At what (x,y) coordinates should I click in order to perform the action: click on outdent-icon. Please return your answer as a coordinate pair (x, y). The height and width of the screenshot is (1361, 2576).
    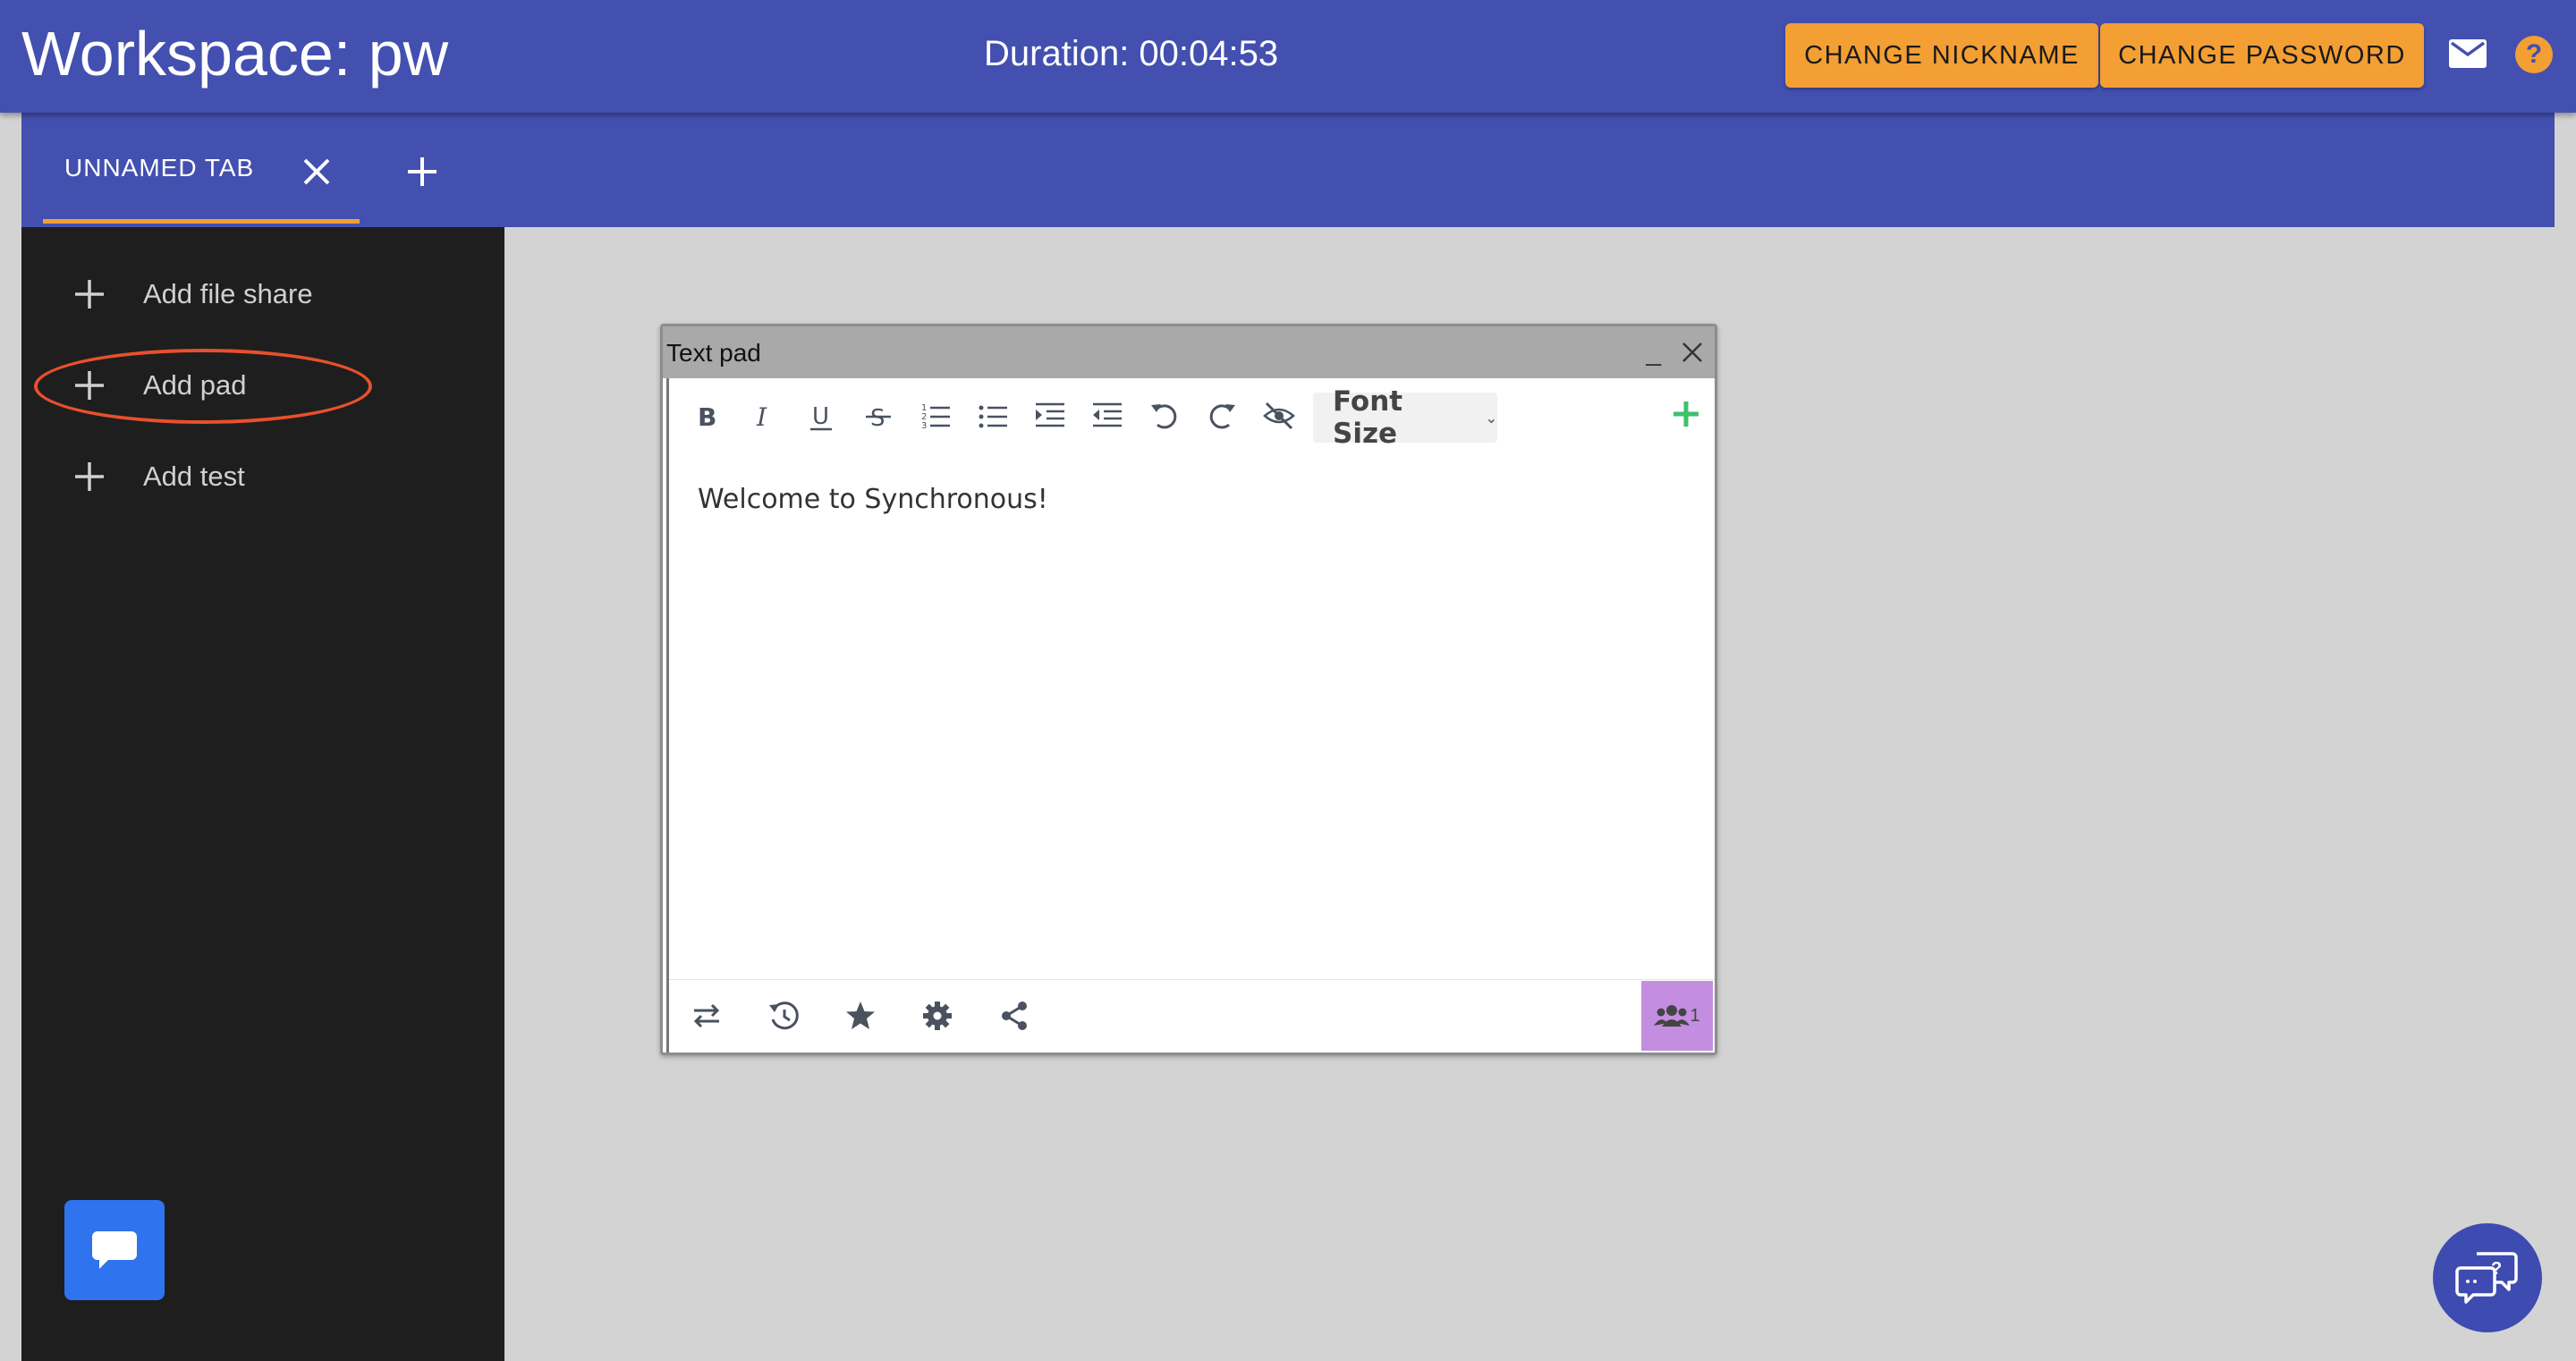
    Looking at the image, I should click on (1107, 416).